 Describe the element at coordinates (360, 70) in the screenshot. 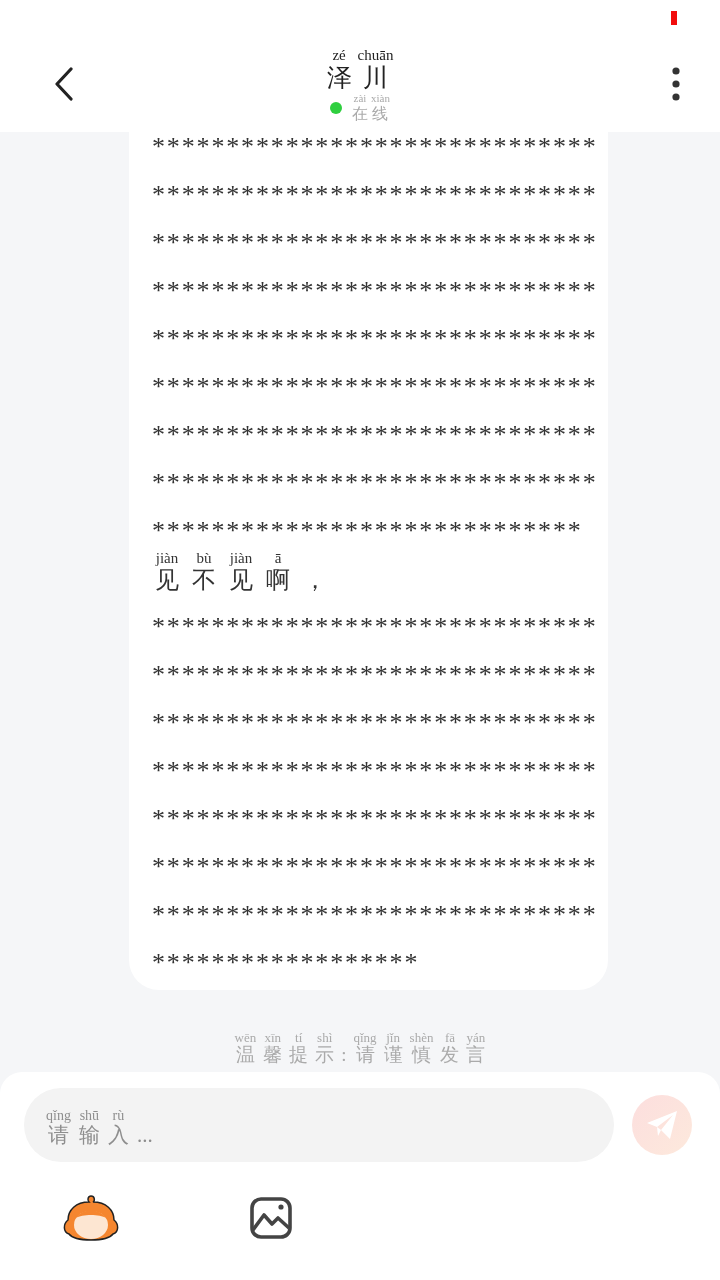

I see `contact-name: zé 泽 chuān 川` at that location.